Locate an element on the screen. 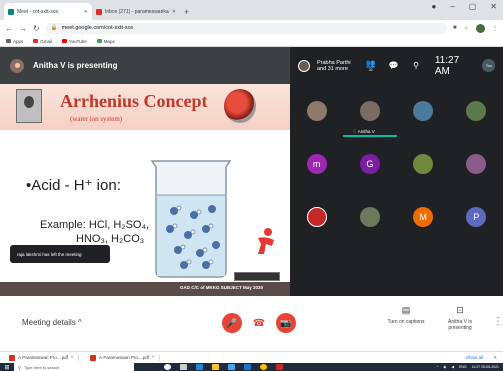  more-options-icon: ⋮ is located at coordinates (498, 321).